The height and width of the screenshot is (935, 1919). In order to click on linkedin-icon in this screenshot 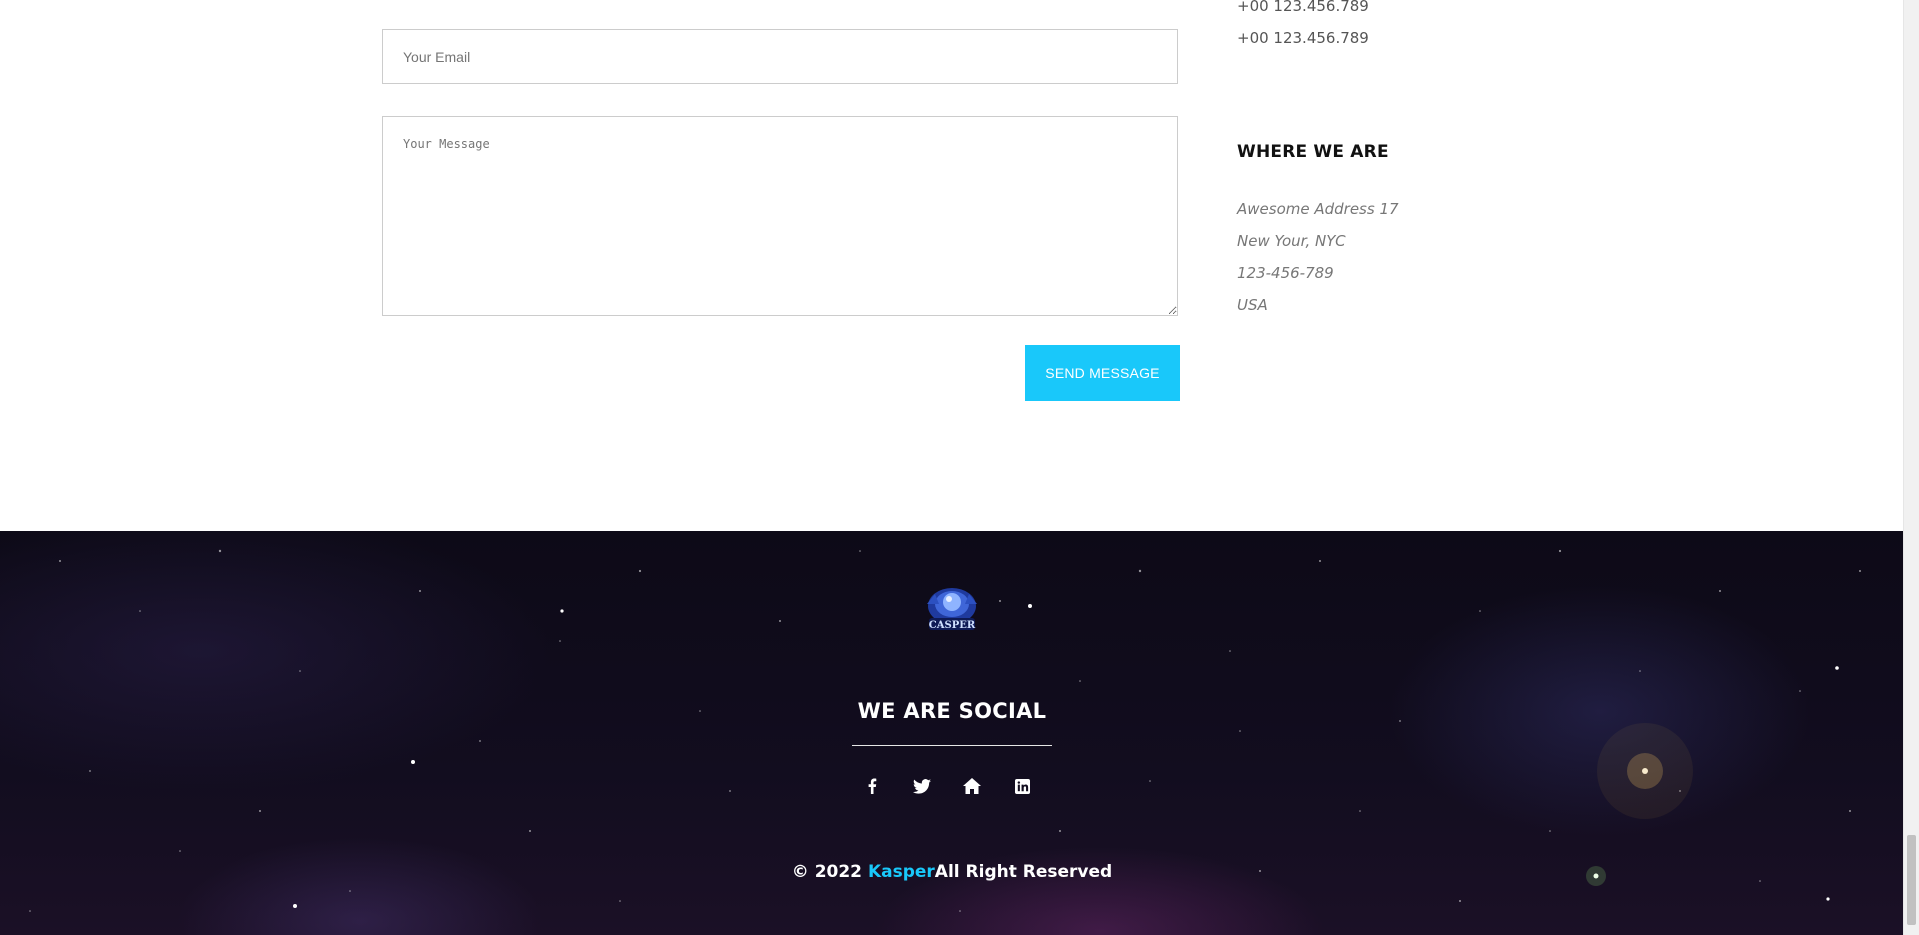, I will do `click(1022, 786)`.